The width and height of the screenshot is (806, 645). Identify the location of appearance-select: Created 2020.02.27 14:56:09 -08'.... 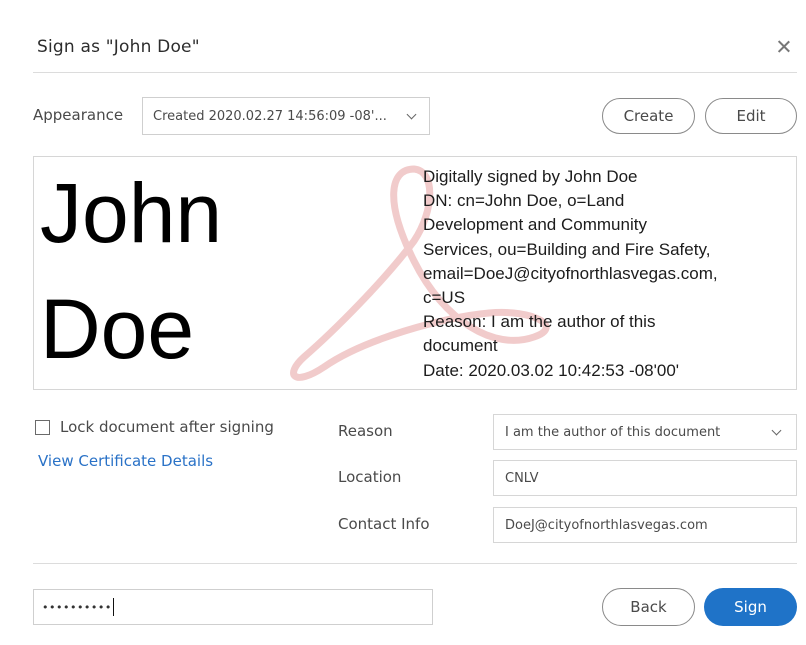
(286, 116).